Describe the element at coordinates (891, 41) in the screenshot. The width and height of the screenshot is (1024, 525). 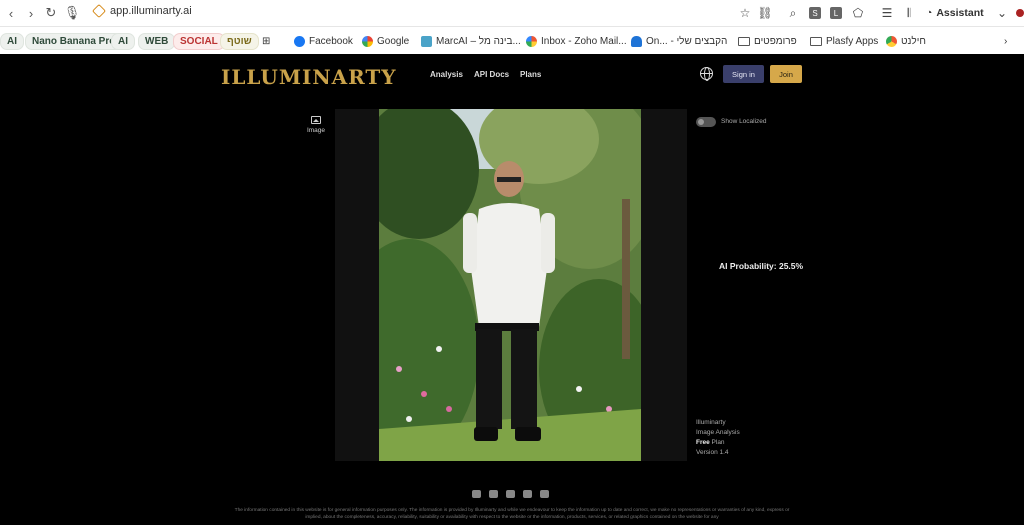
I see `hilnet-icon` at that location.